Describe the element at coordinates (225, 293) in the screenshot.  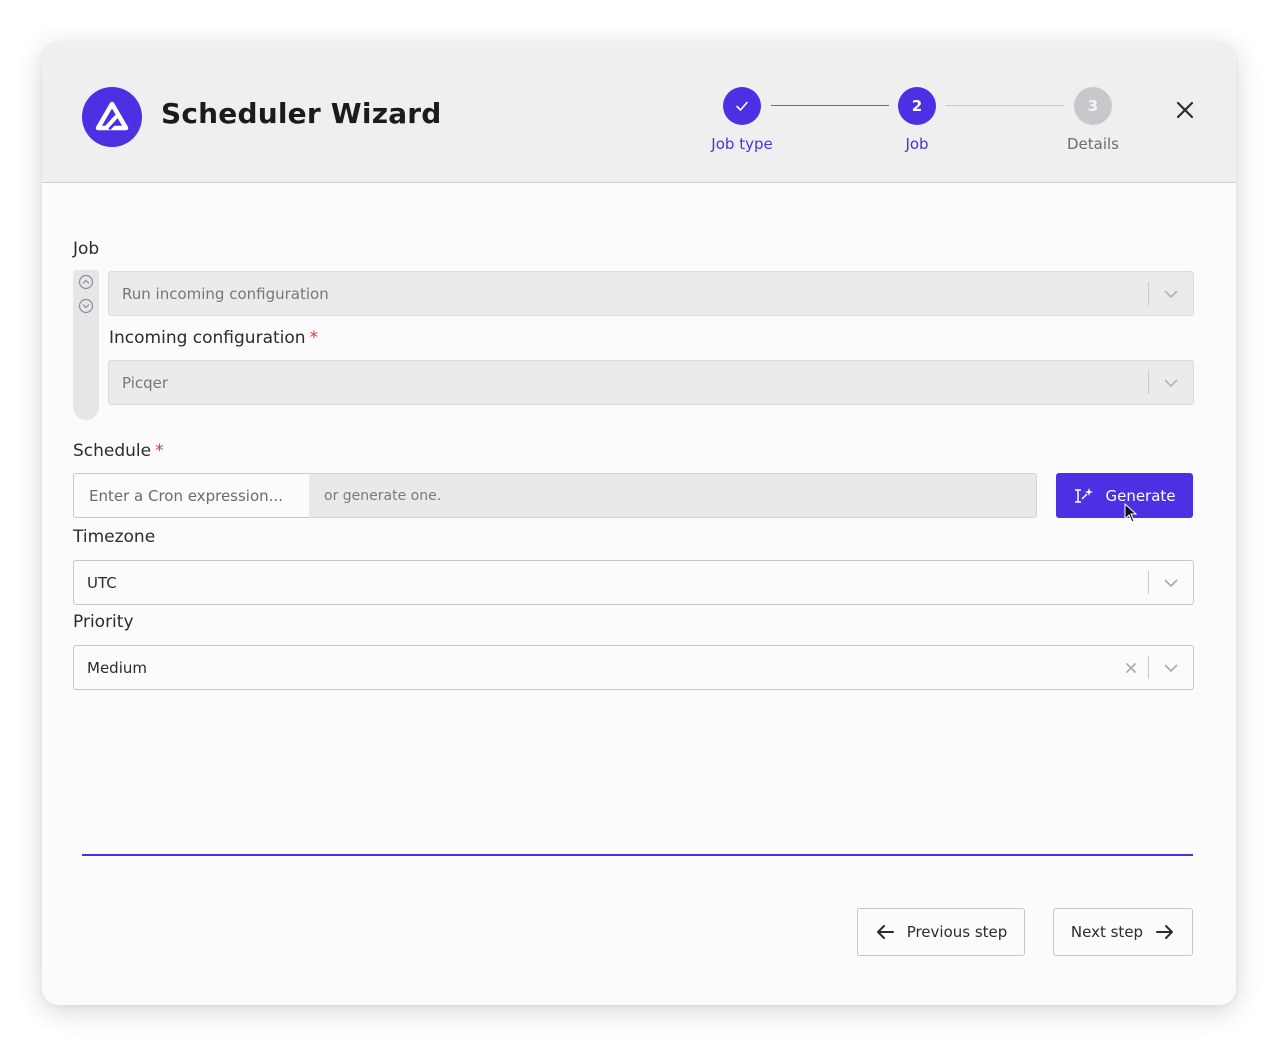
I see `job-select-value: Run incoming configuration` at that location.